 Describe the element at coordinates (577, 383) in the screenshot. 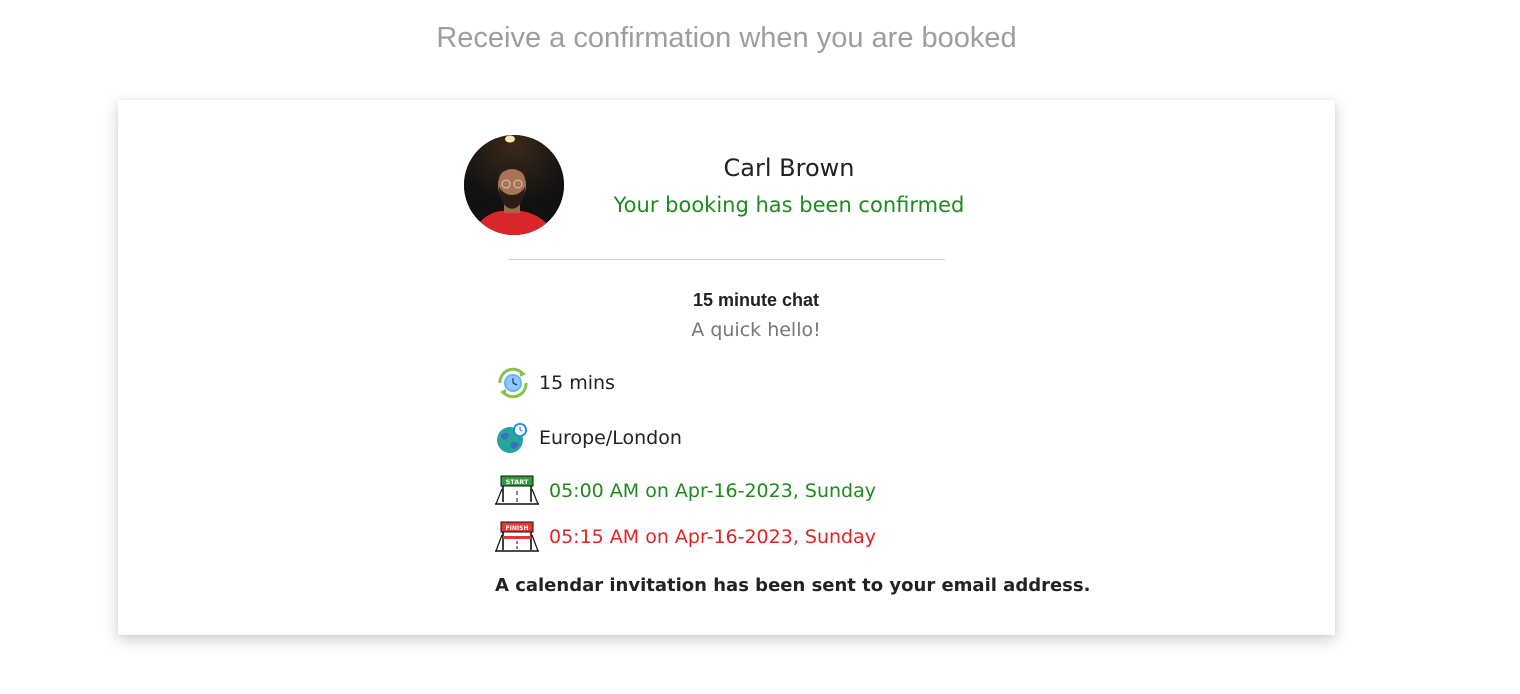

I see `duration-text: 15 mins` at that location.